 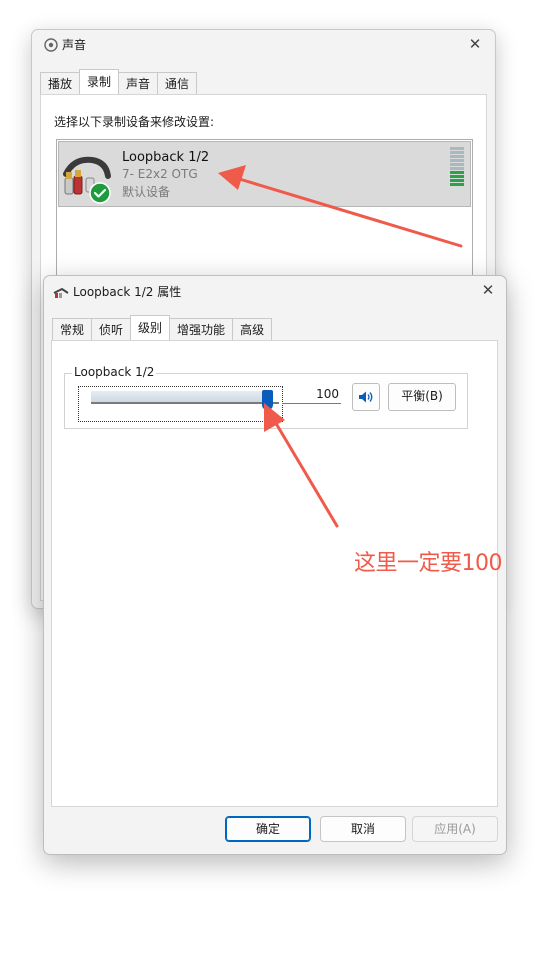 What do you see at coordinates (60, 83) in the screenshot?
I see `tab-playback: 播放` at bounding box center [60, 83].